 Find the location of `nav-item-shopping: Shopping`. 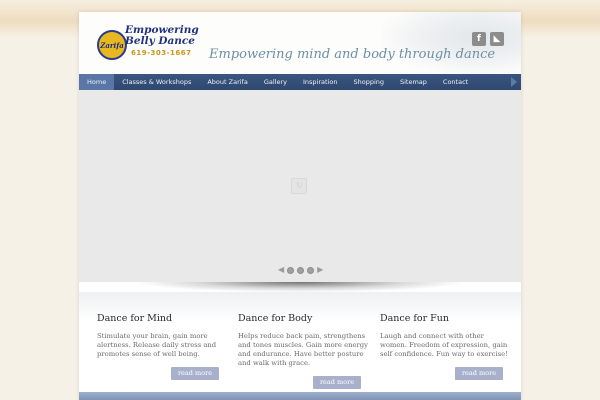

nav-item-shopping: Shopping is located at coordinates (368, 82).